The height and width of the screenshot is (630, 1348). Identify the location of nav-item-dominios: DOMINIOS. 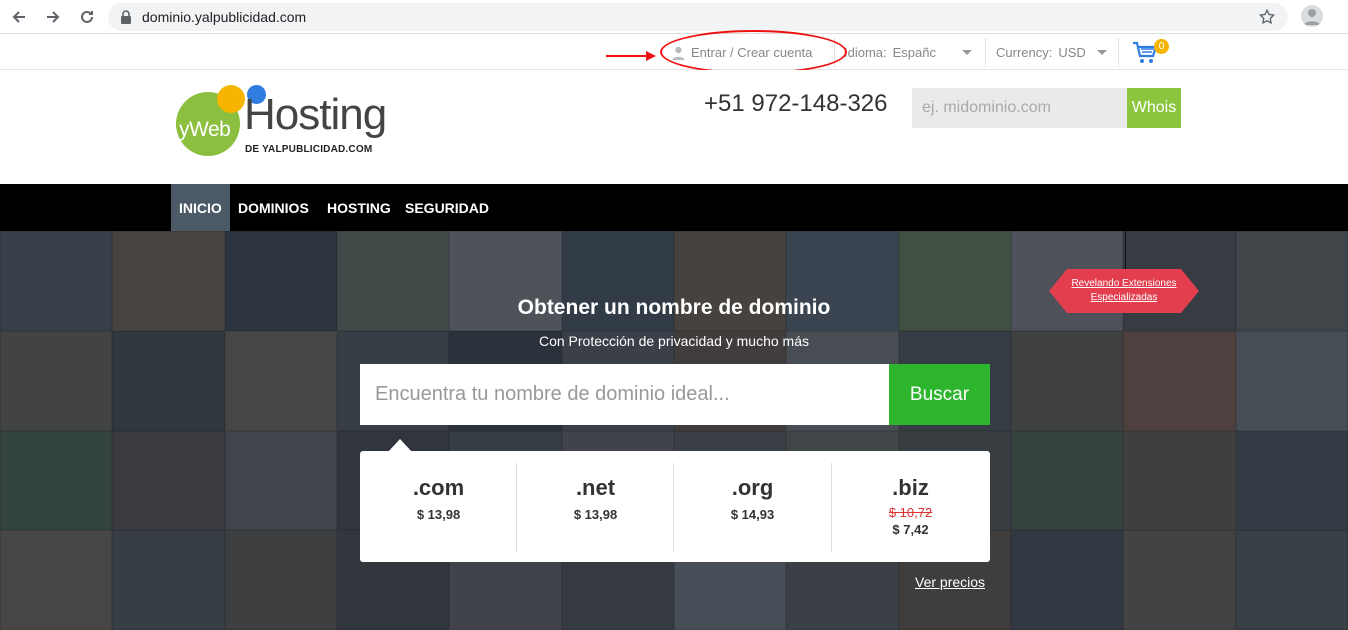
(273, 207).